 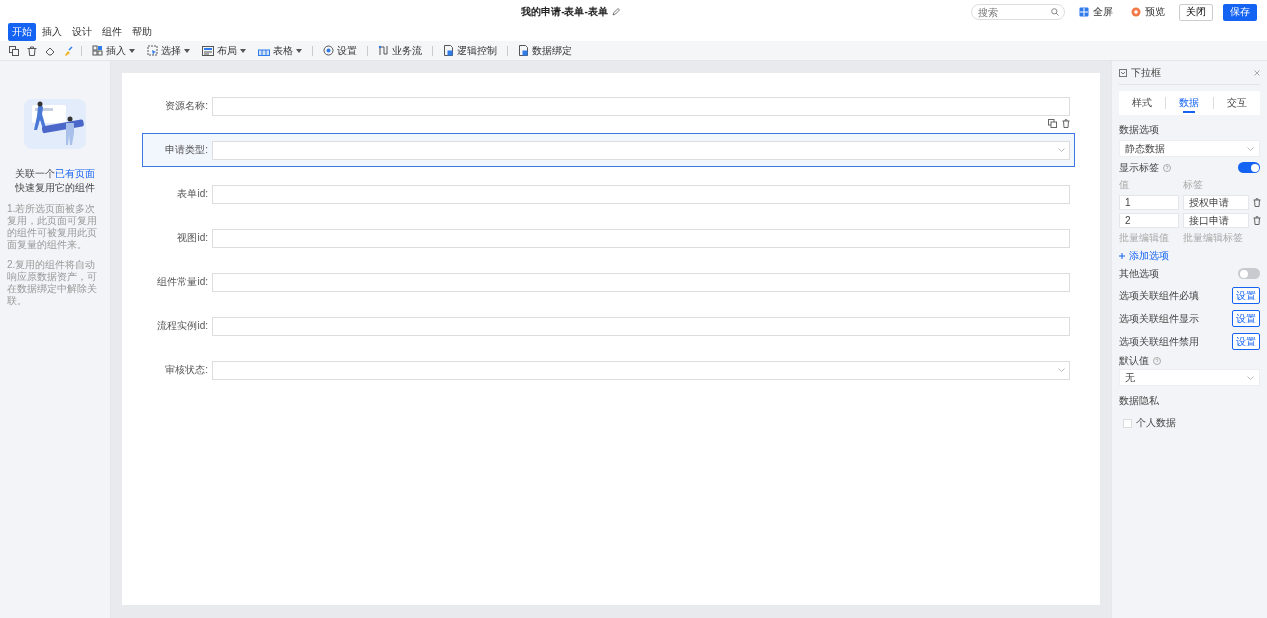 I want to click on plus-icon, so click(x=1122, y=256).